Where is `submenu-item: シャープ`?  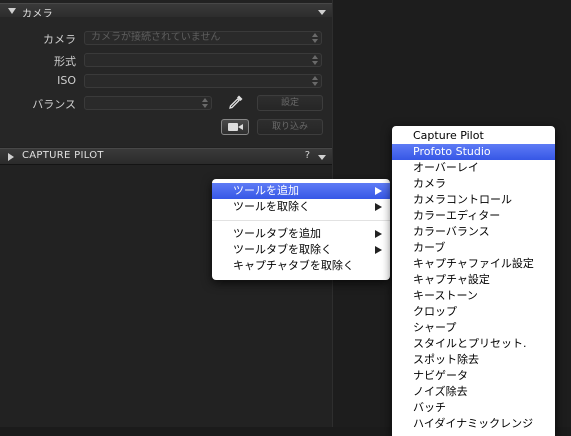
submenu-item: シャープ is located at coordinates (473, 328).